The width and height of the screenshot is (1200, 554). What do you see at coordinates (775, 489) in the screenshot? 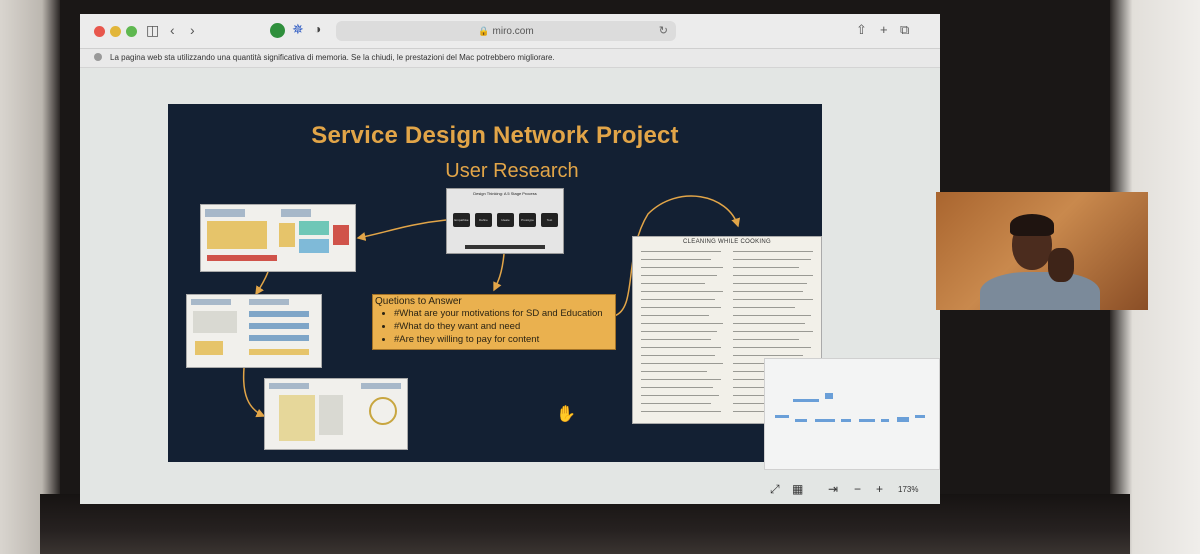
I see `fit-screen-icon: ⤢` at bounding box center [775, 489].